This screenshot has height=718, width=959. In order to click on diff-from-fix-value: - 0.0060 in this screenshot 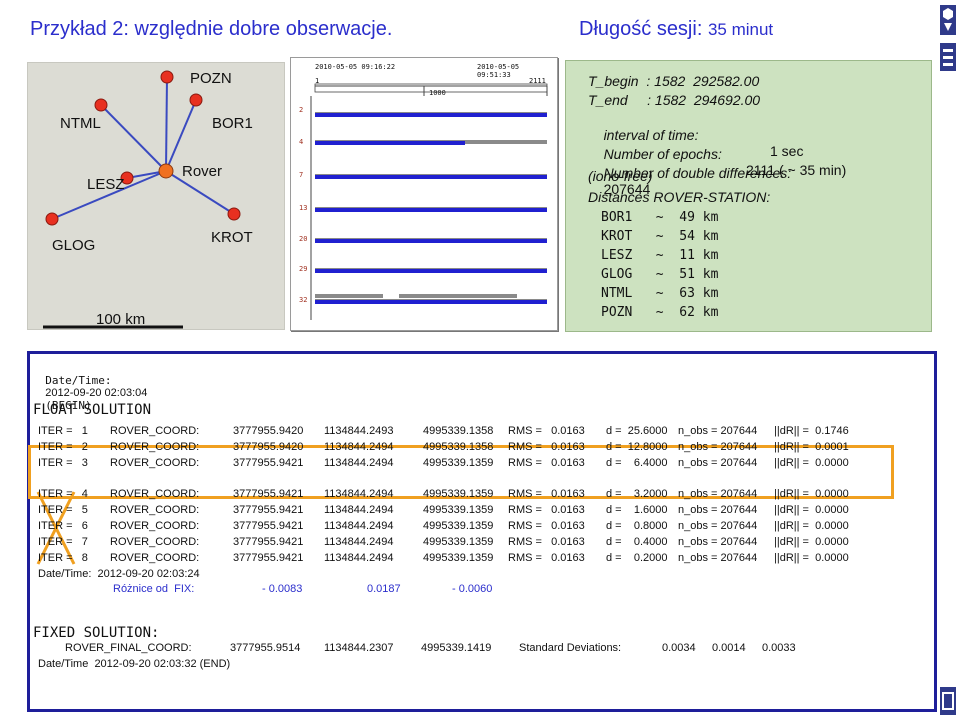, I will do `click(472, 589)`.